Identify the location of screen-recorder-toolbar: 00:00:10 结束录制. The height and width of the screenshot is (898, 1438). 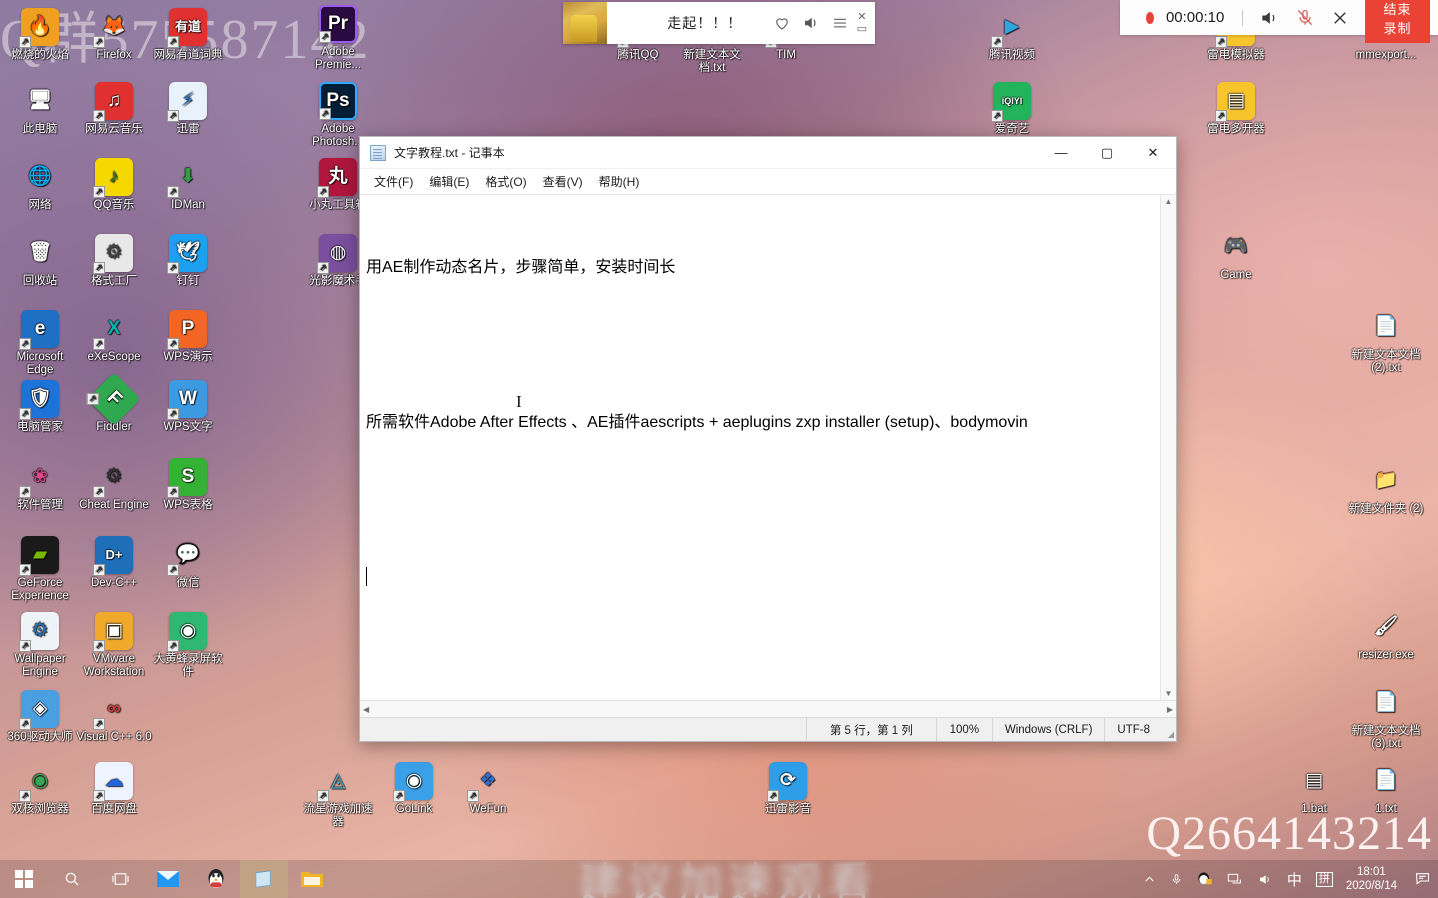
(1279, 21).